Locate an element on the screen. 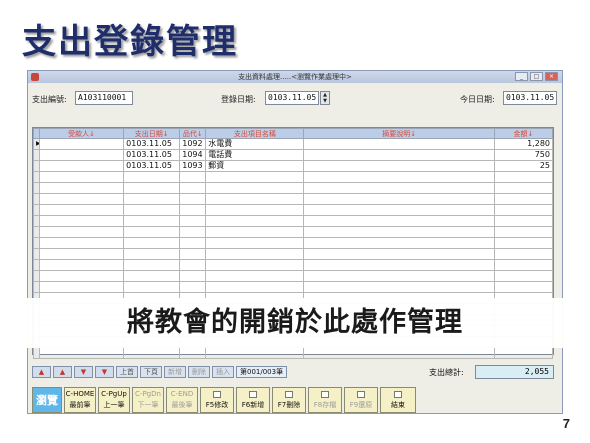 This screenshot has height=443, width=590. nav-down-arrow-icon: ▼ is located at coordinates (83, 372).